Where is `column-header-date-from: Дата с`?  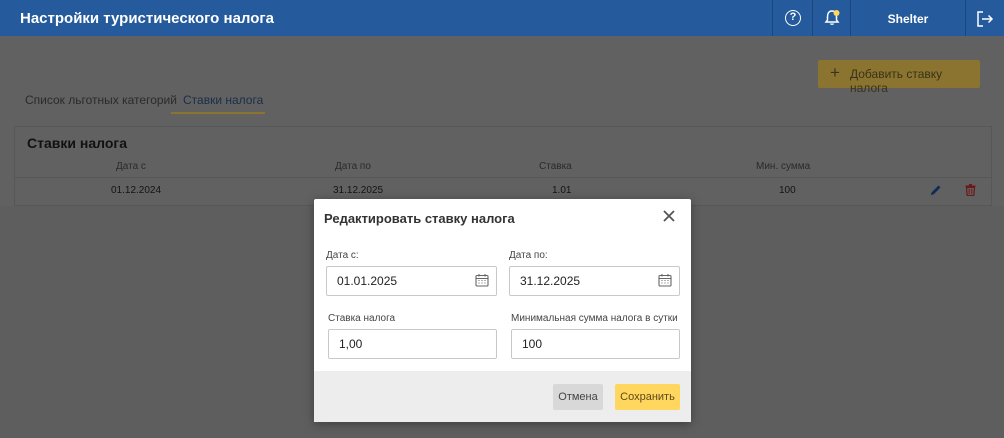 column-header-date-from: Дата с is located at coordinates (131, 166).